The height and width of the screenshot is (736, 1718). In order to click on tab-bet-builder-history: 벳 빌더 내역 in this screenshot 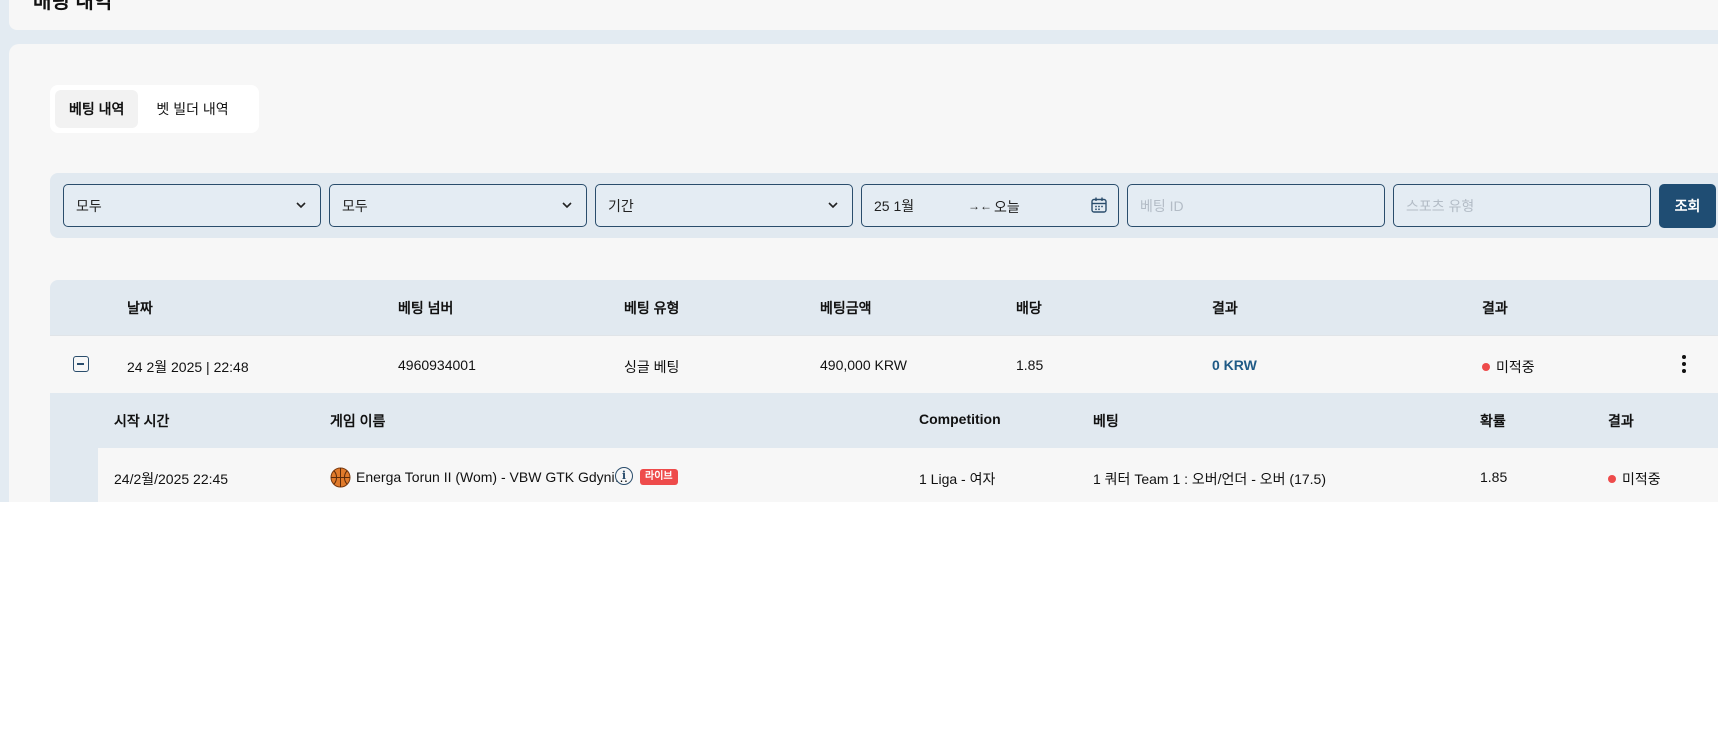, I will do `click(192, 109)`.